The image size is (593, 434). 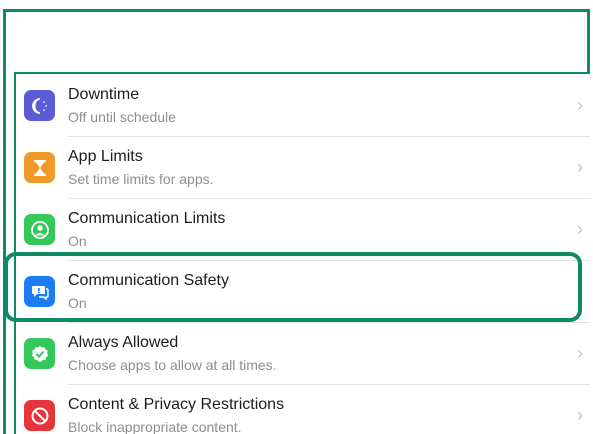 I want to click on settings-row-title: Communication Limits, so click(x=147, y=218).